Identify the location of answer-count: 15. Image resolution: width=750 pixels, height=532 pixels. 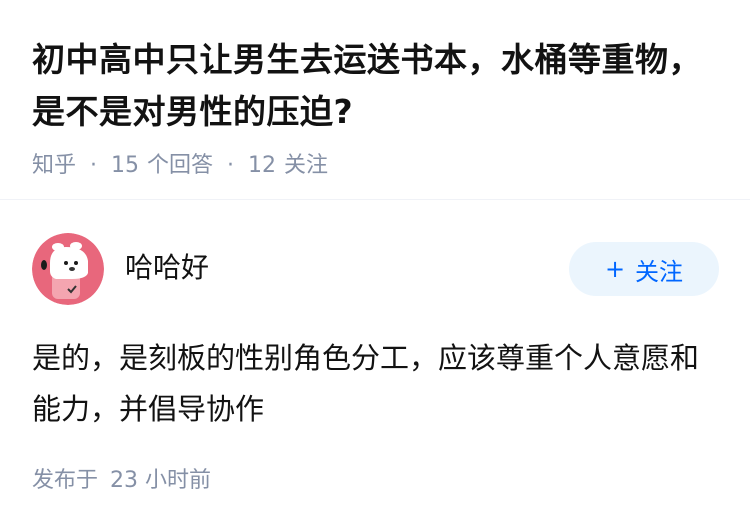
(125, 165).